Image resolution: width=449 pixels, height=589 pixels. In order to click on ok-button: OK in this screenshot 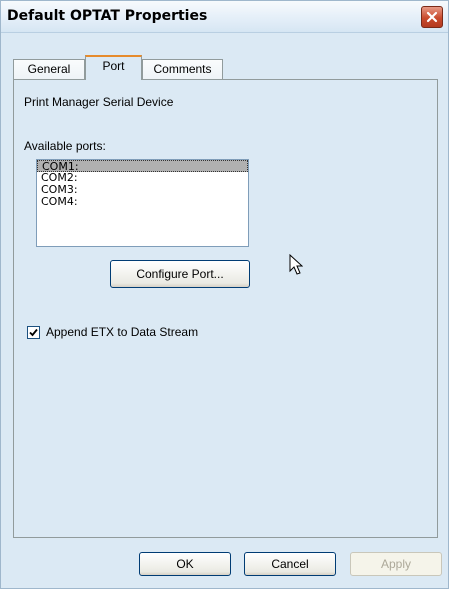, I will do `click(185, 564)`.